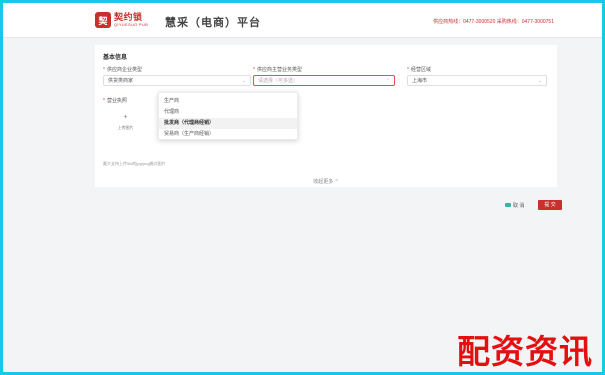 This screenshot has width=605, height=375. I want to click on platform-title: 慧采（电商）平台, so click(213, 22).